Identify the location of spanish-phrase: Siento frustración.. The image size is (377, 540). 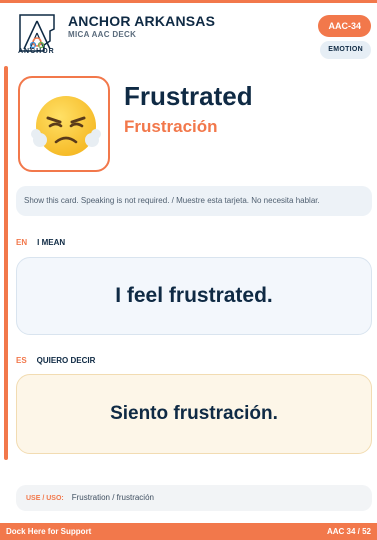
(194, 413).